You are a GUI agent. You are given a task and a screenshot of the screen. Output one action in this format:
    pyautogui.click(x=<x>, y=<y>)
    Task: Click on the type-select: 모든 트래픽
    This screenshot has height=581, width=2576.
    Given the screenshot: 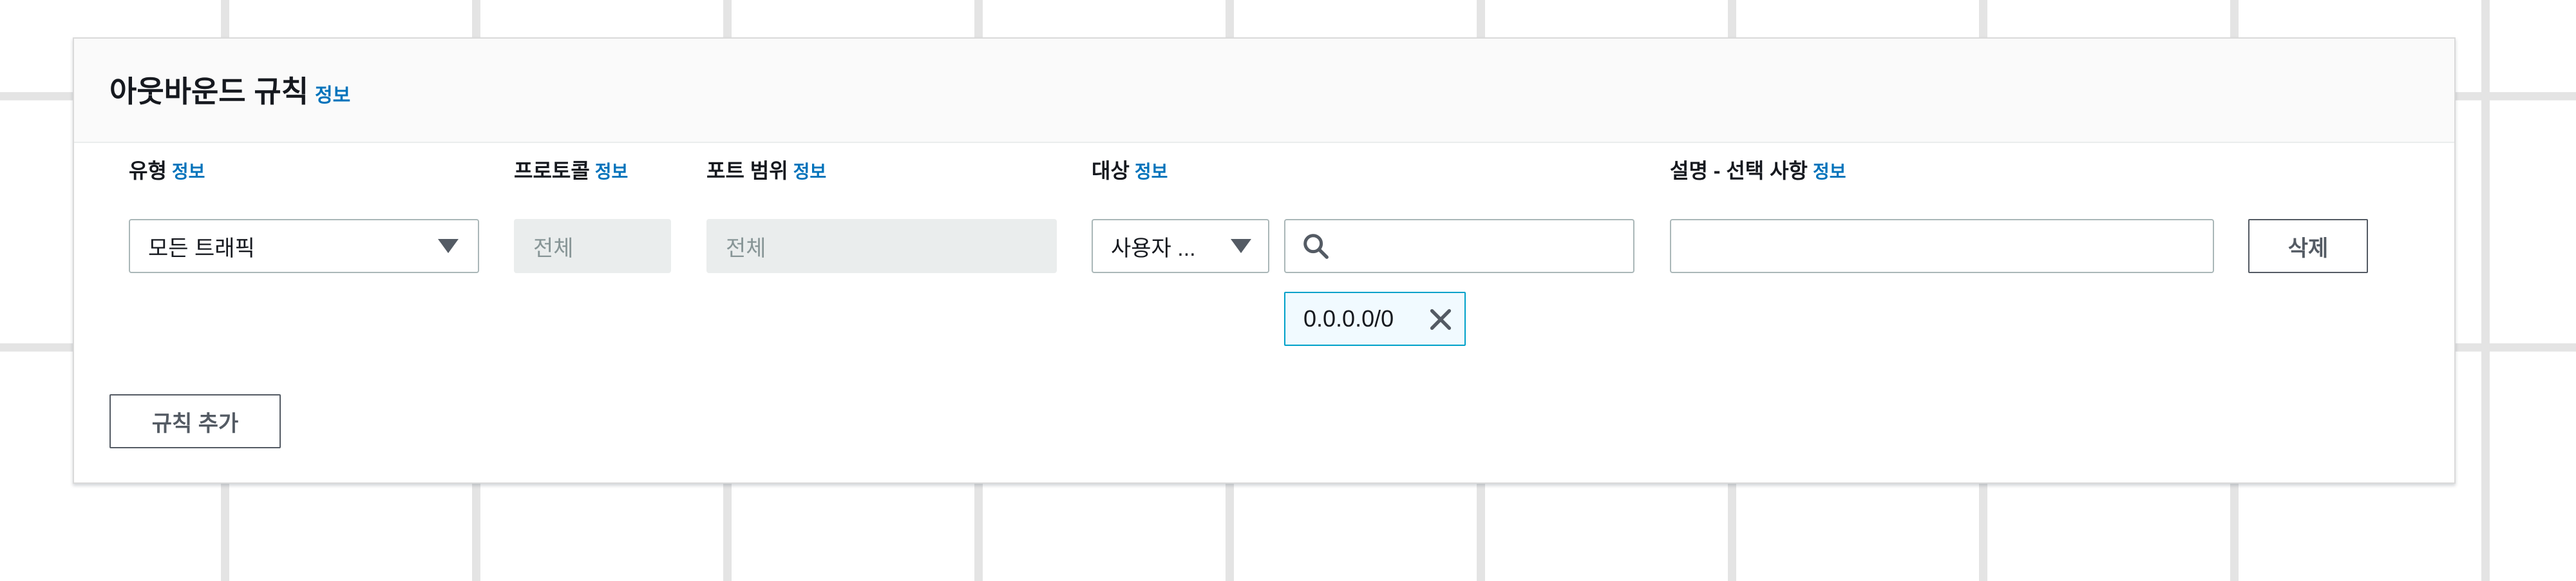 What is the action you would take?
    pyautogui.click(x=304, y=246)
    